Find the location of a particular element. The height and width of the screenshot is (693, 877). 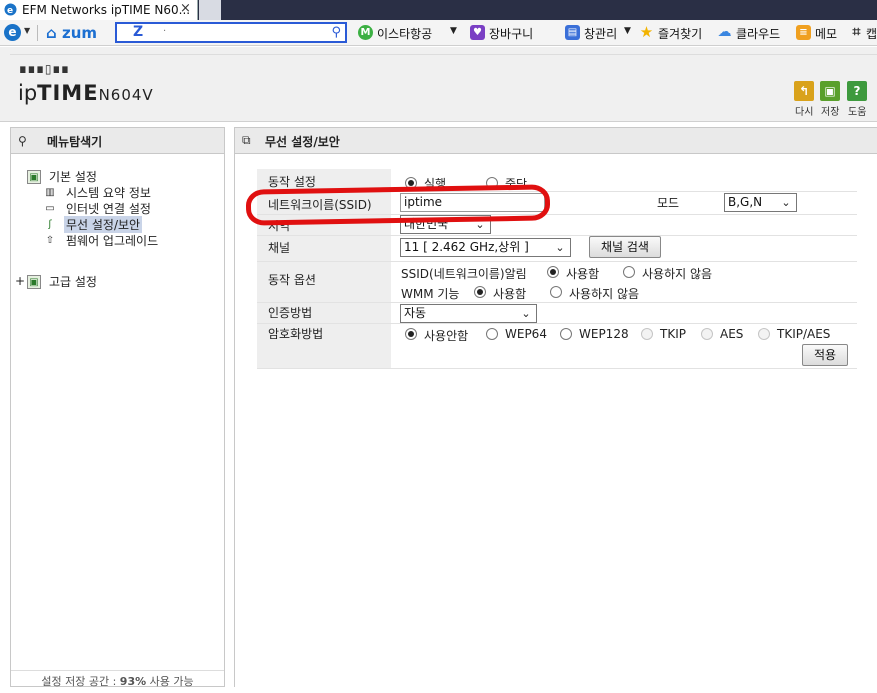

menu-explorer-header: ⚲ 메뉴탐색기 is located at coordinates (117, 141).